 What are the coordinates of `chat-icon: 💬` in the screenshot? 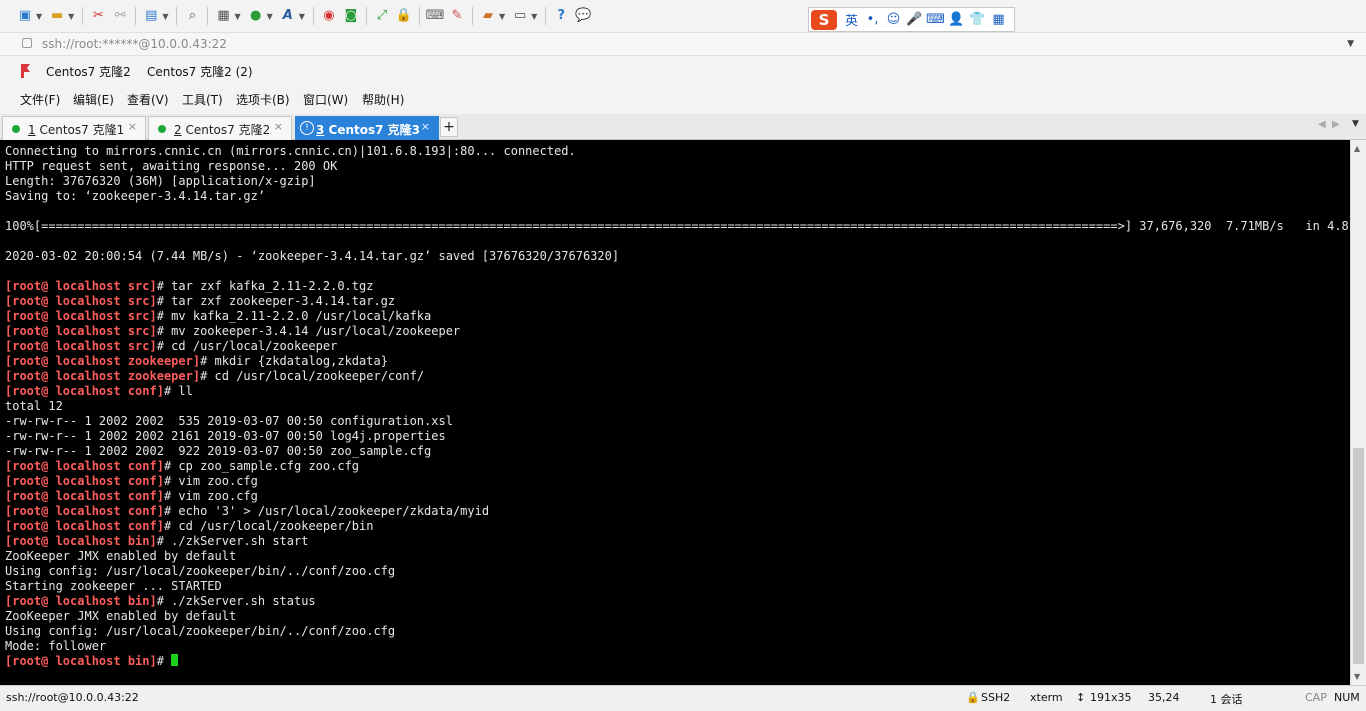 It's located at (583, 16).